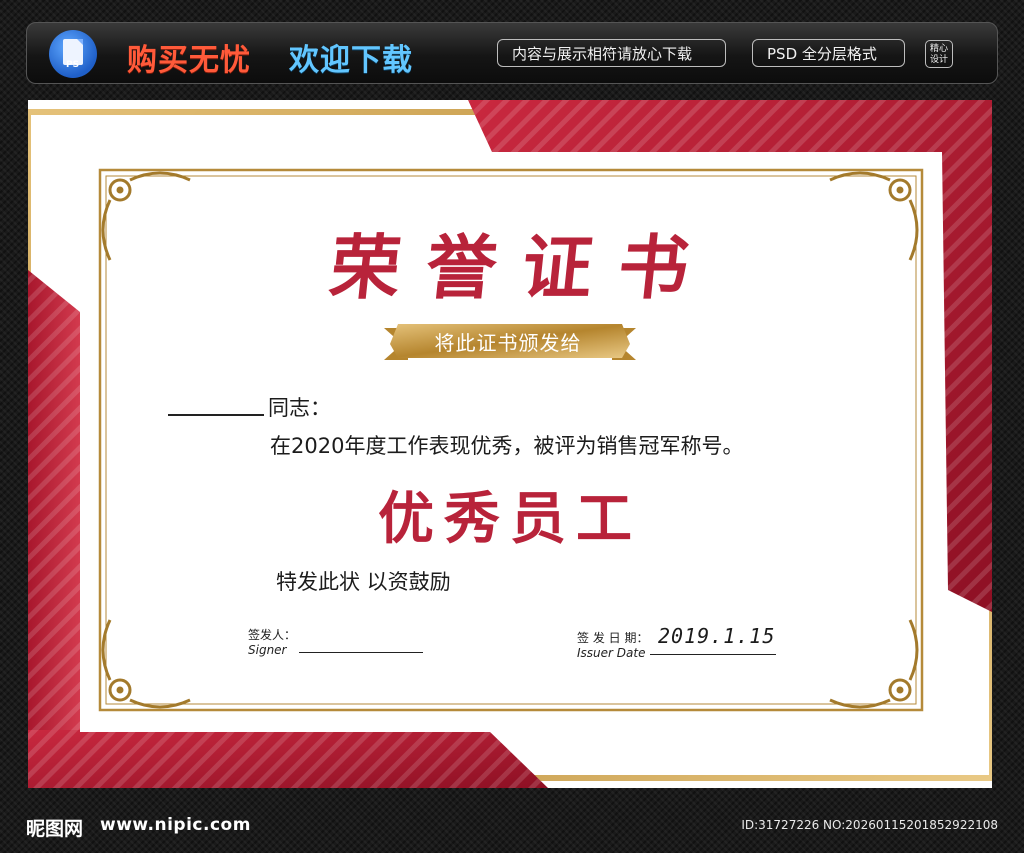 The image size is (1024, 853). I want to click on nipic-logo: 昵图网, so click(55, 829).